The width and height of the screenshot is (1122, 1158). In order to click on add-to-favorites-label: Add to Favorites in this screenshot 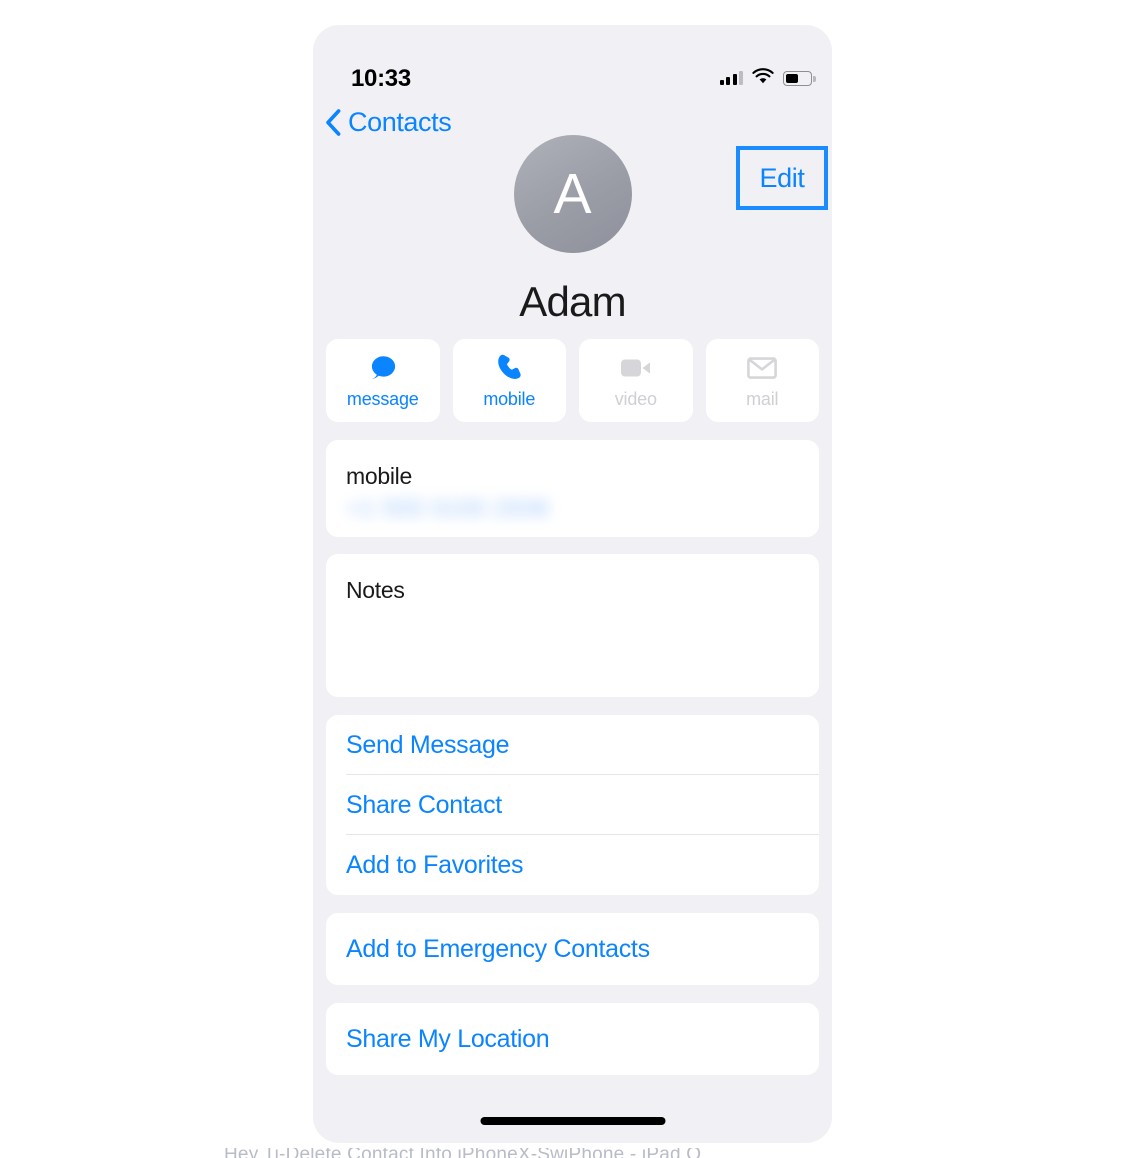, I will do `click(435, 864)`.